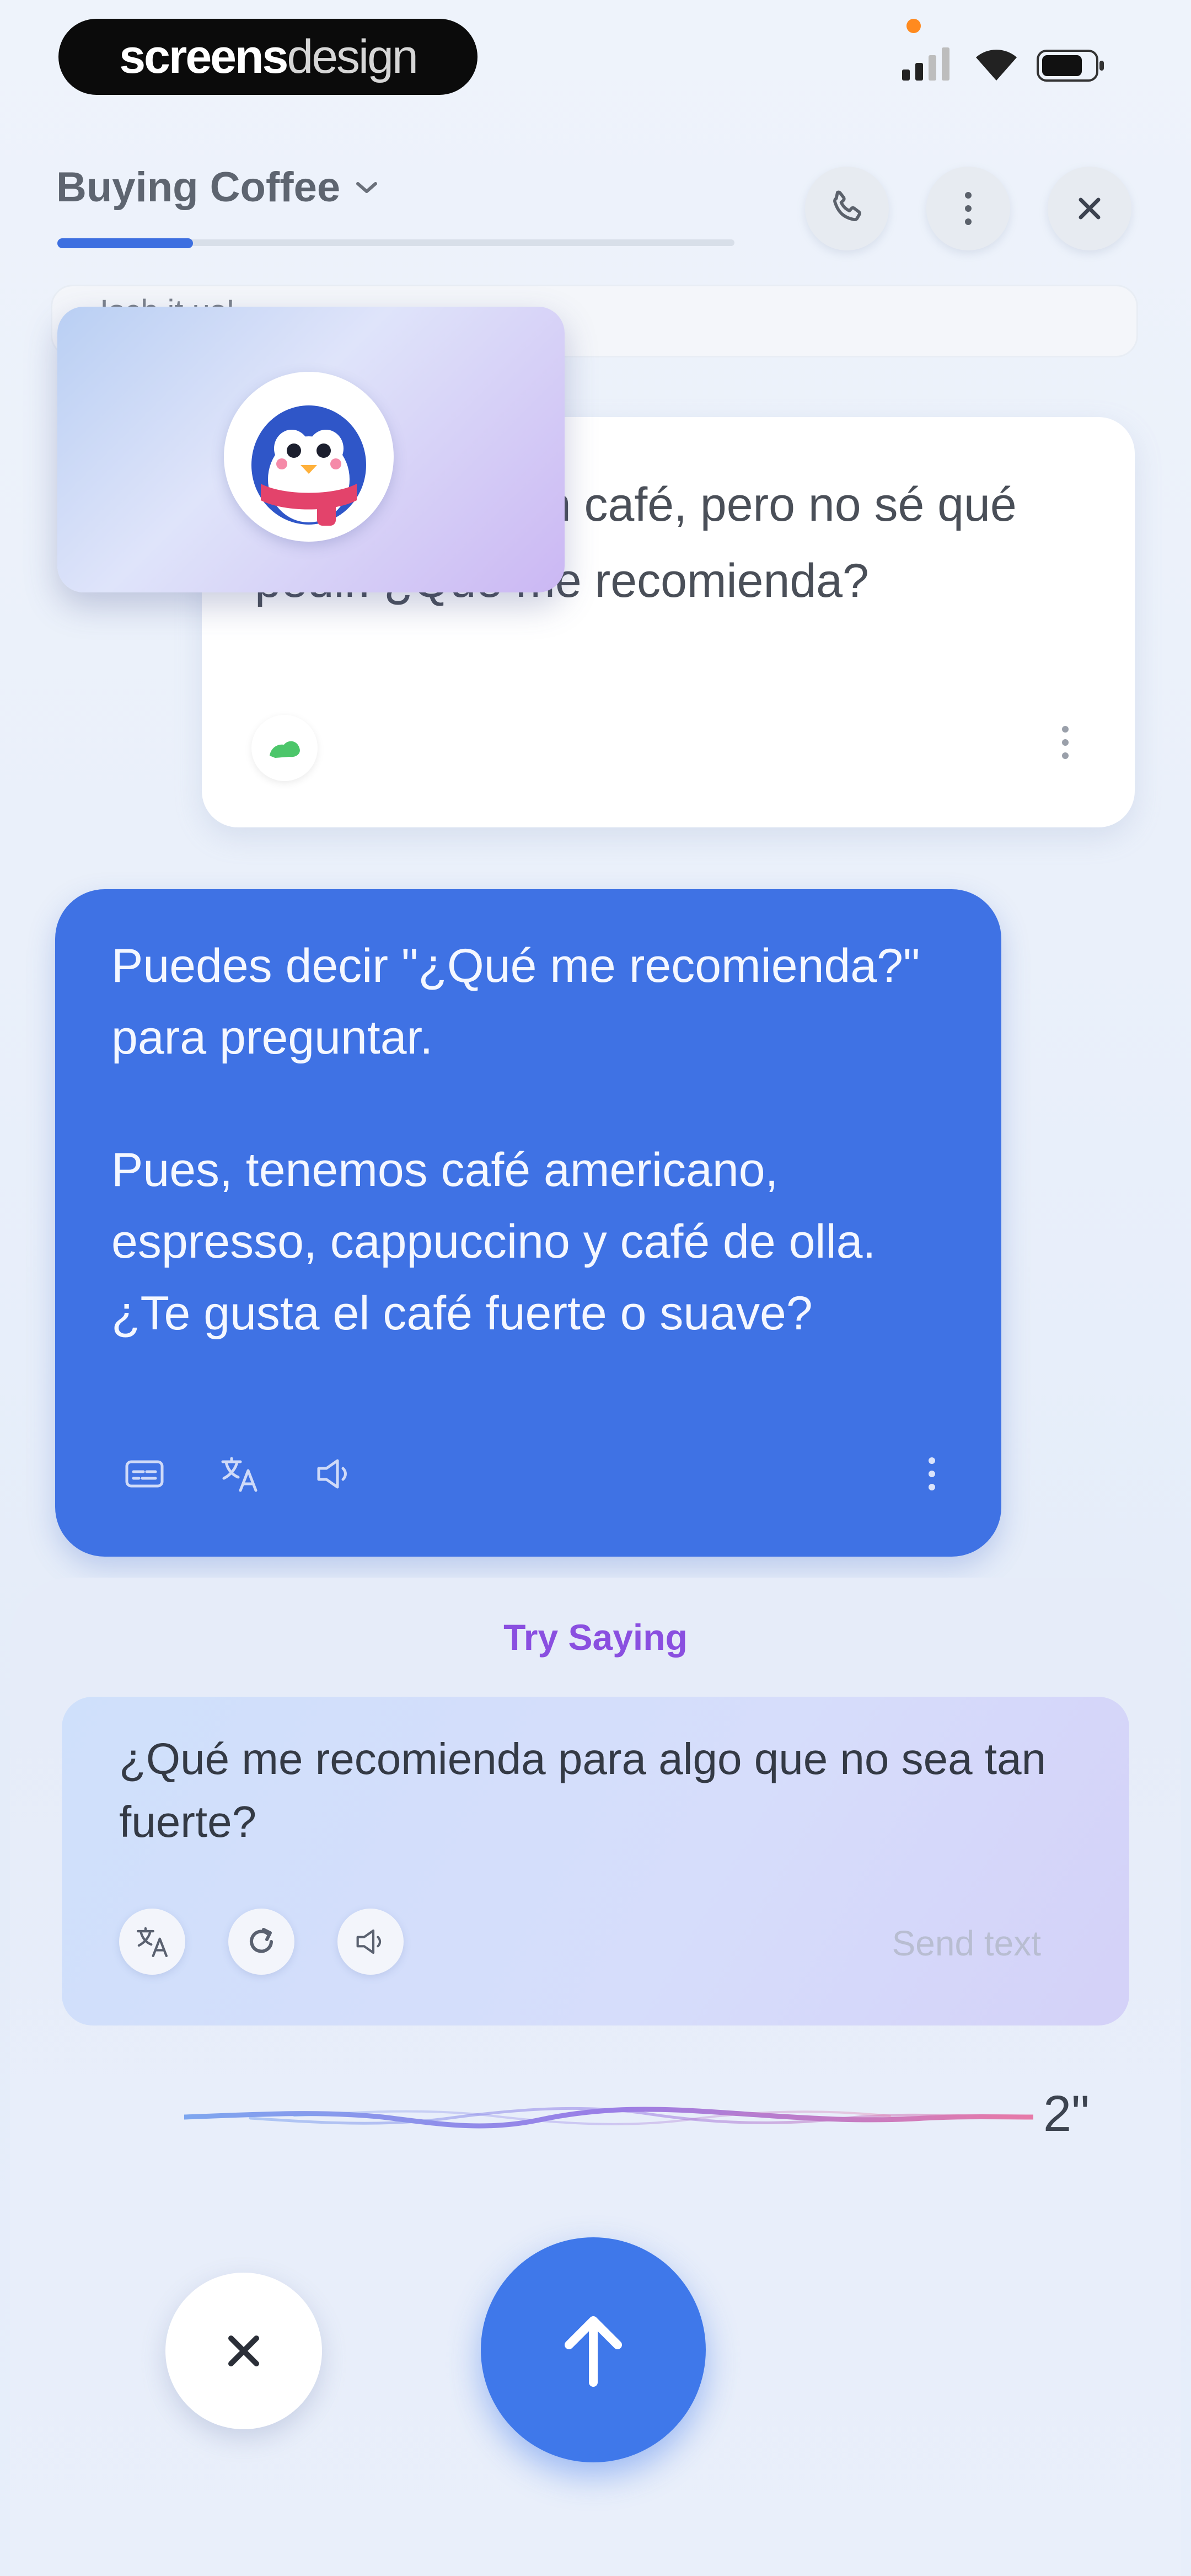 The height and width of the screenshot is (2576, 1191). Describe the element at coordinates (198, 187) in the screenshot. I see `topic-title: Buying Coffee` at that location.